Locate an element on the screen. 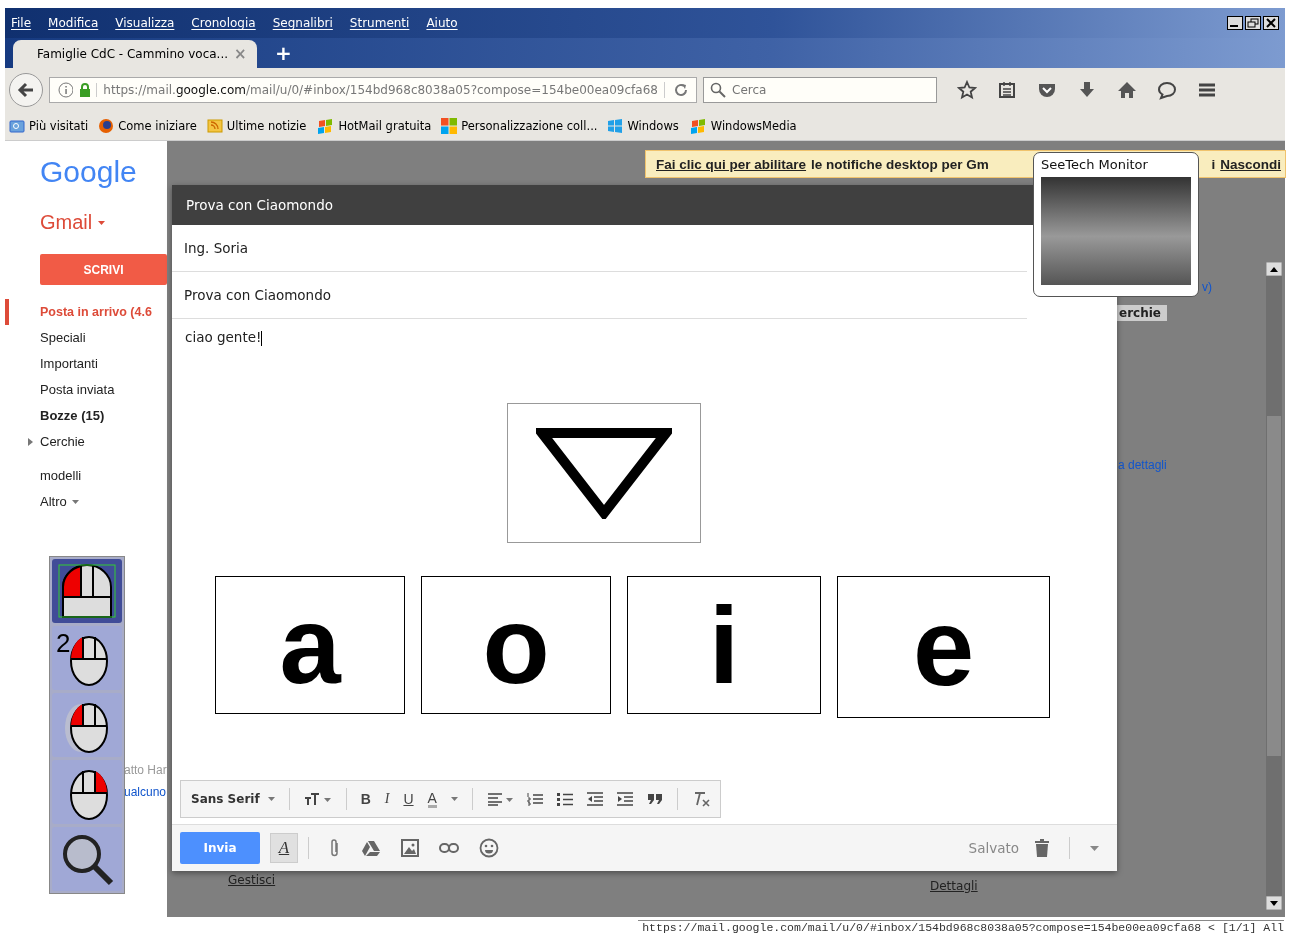 This screenshot has width=1290, height=936. background-text: atto Har is located at coordinates (145, 770).